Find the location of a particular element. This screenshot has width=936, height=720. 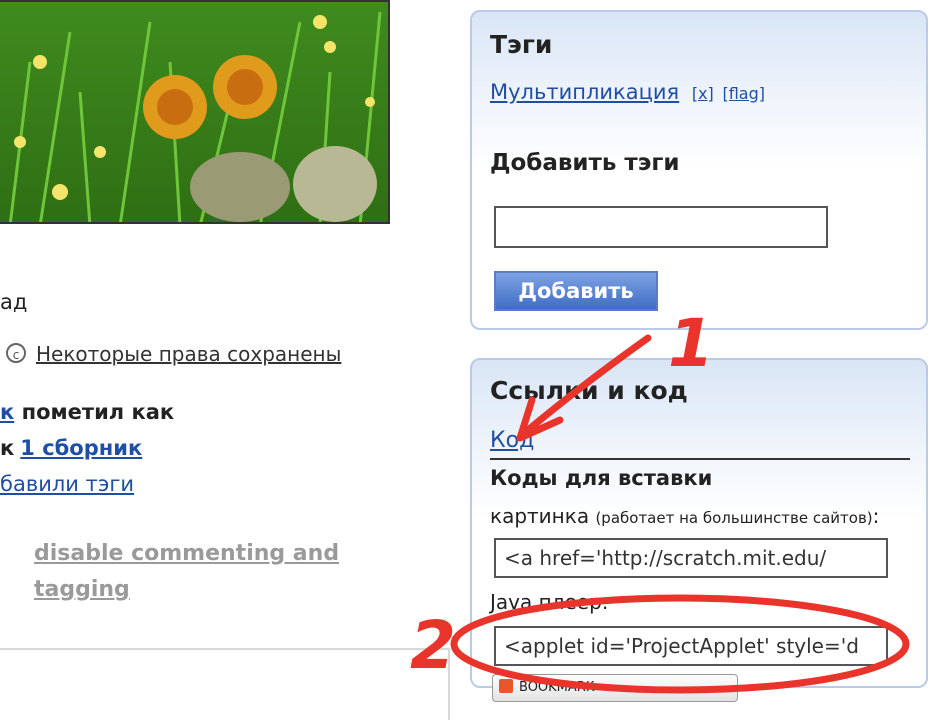

tags-added-link: бавили тэги is located at coordinates (67, 484).